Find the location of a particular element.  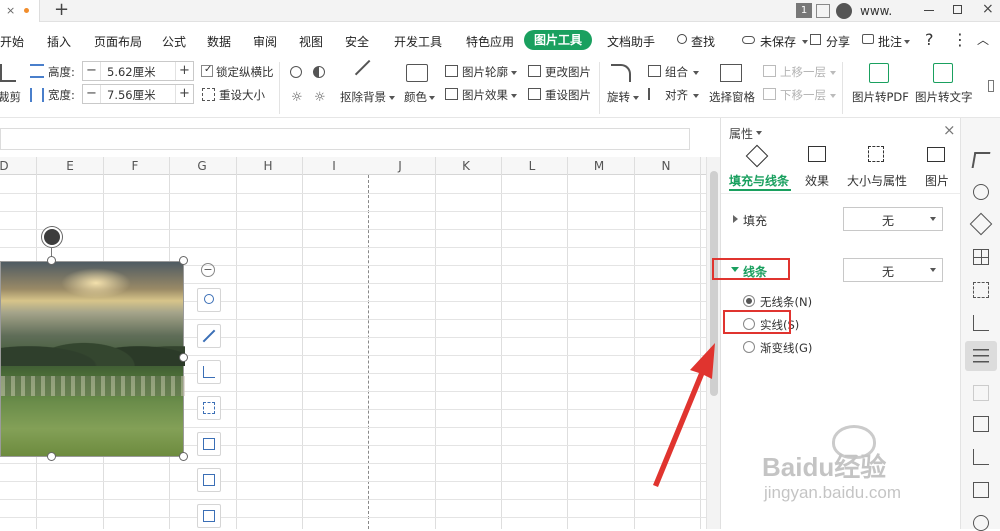

comment-icon is located at coordinates (868, 39).